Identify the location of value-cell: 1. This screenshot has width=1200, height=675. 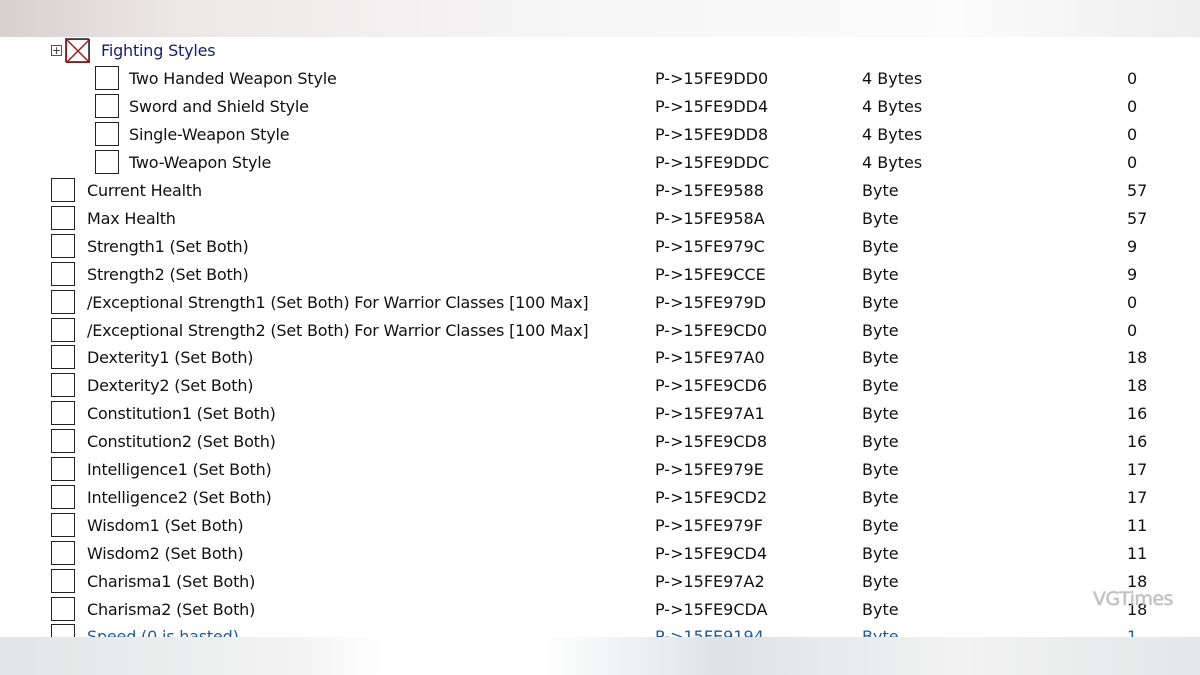
(1132, 630).